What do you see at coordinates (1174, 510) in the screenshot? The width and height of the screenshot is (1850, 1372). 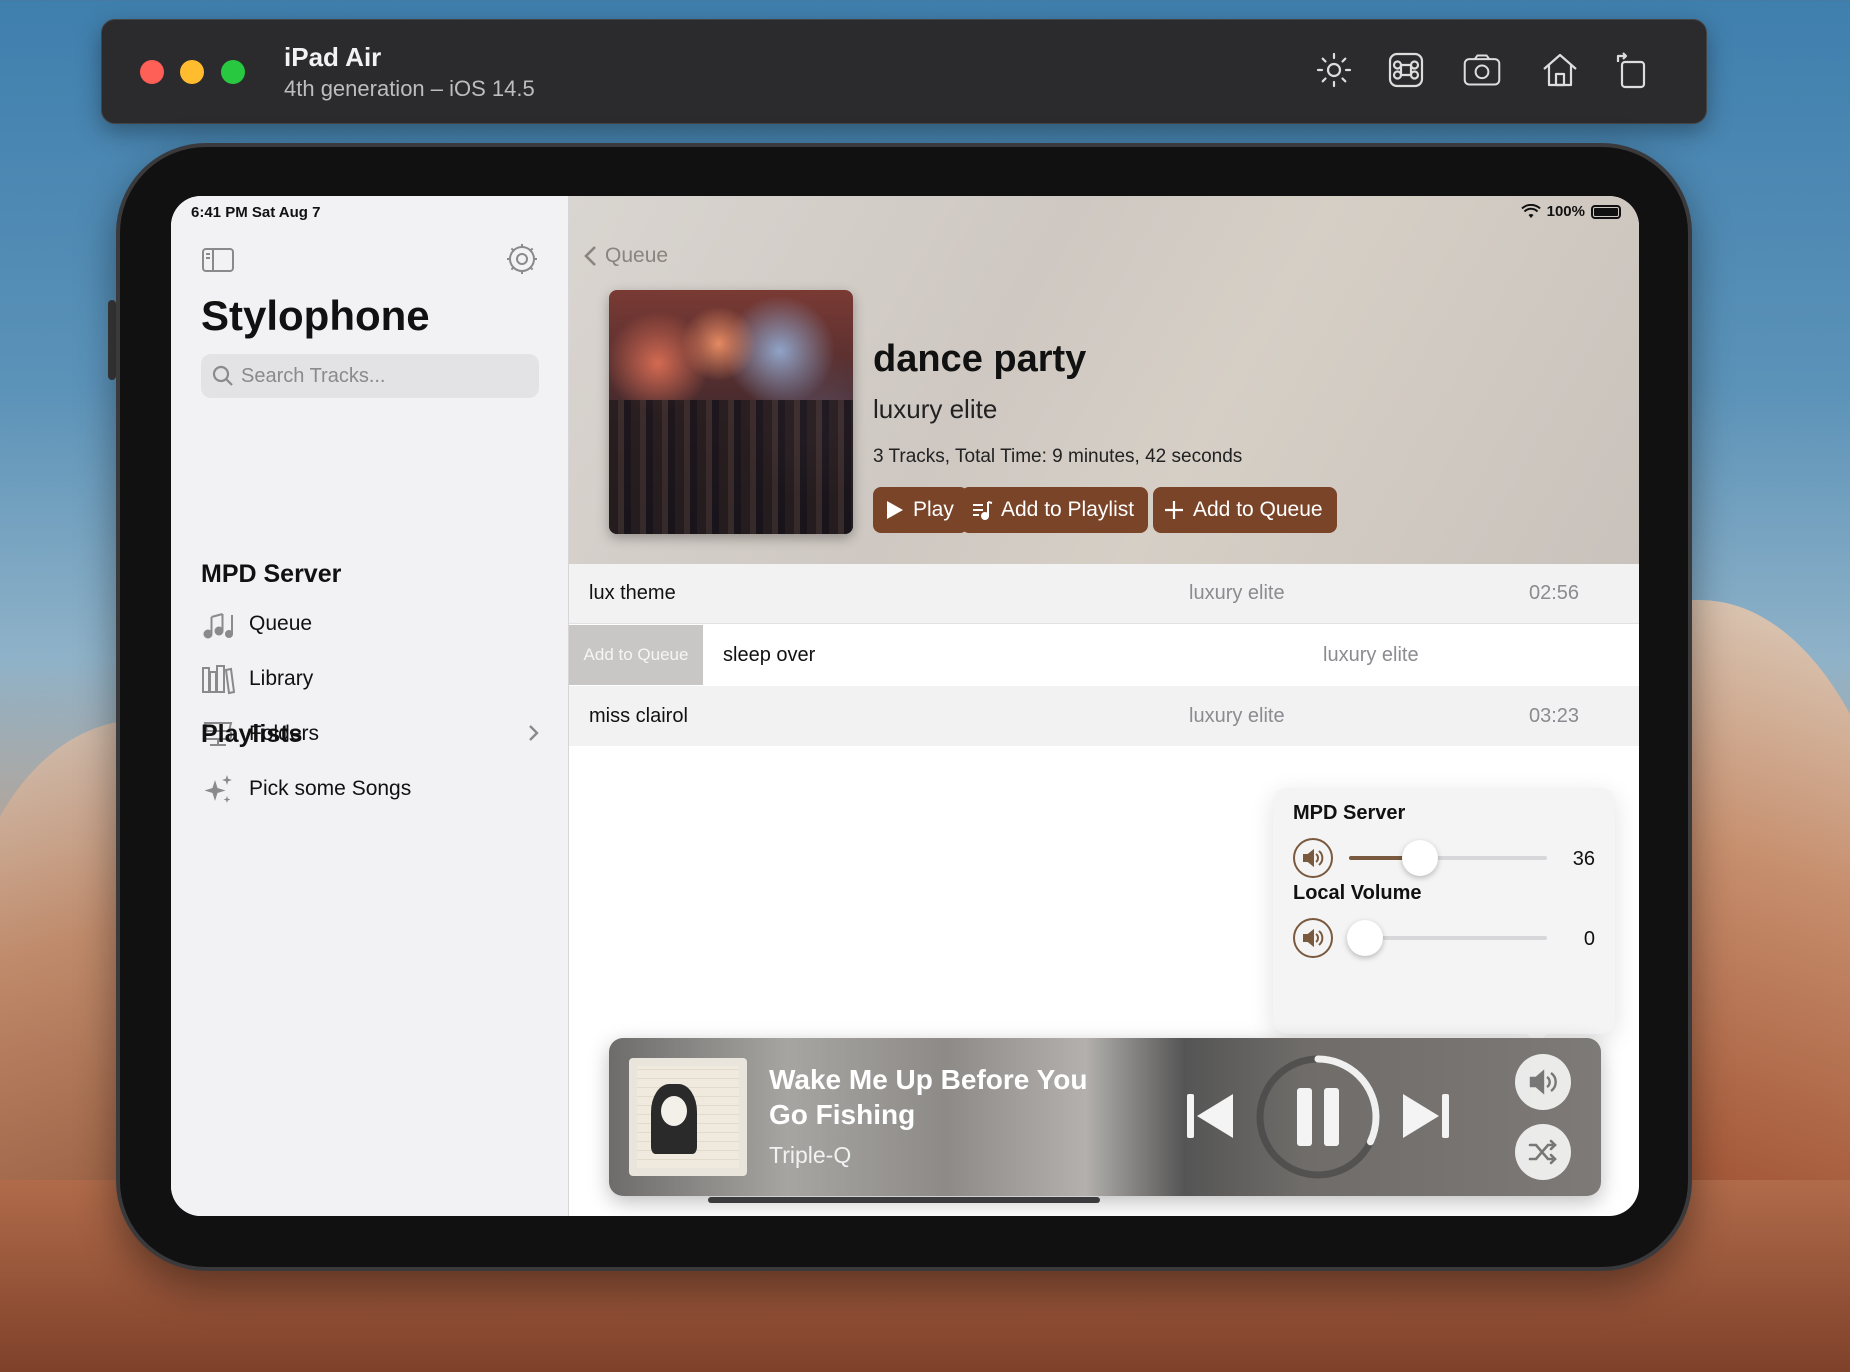 I see `plus-icon` at bounding box center [1174, 510].